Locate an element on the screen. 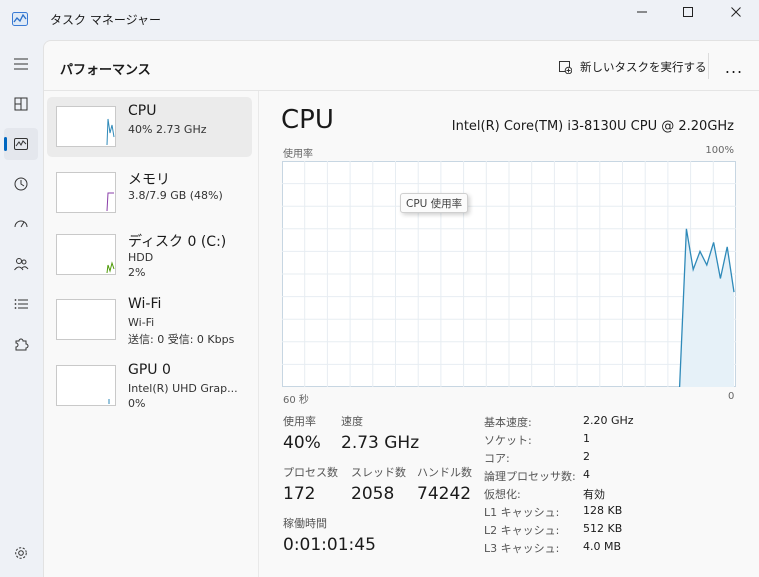 The image size is (759, 577). device-item-wifi: Wi-Fi Wi-Fi 送信: 0 受信: 0 Kbps is located at coordinates (149, 320).